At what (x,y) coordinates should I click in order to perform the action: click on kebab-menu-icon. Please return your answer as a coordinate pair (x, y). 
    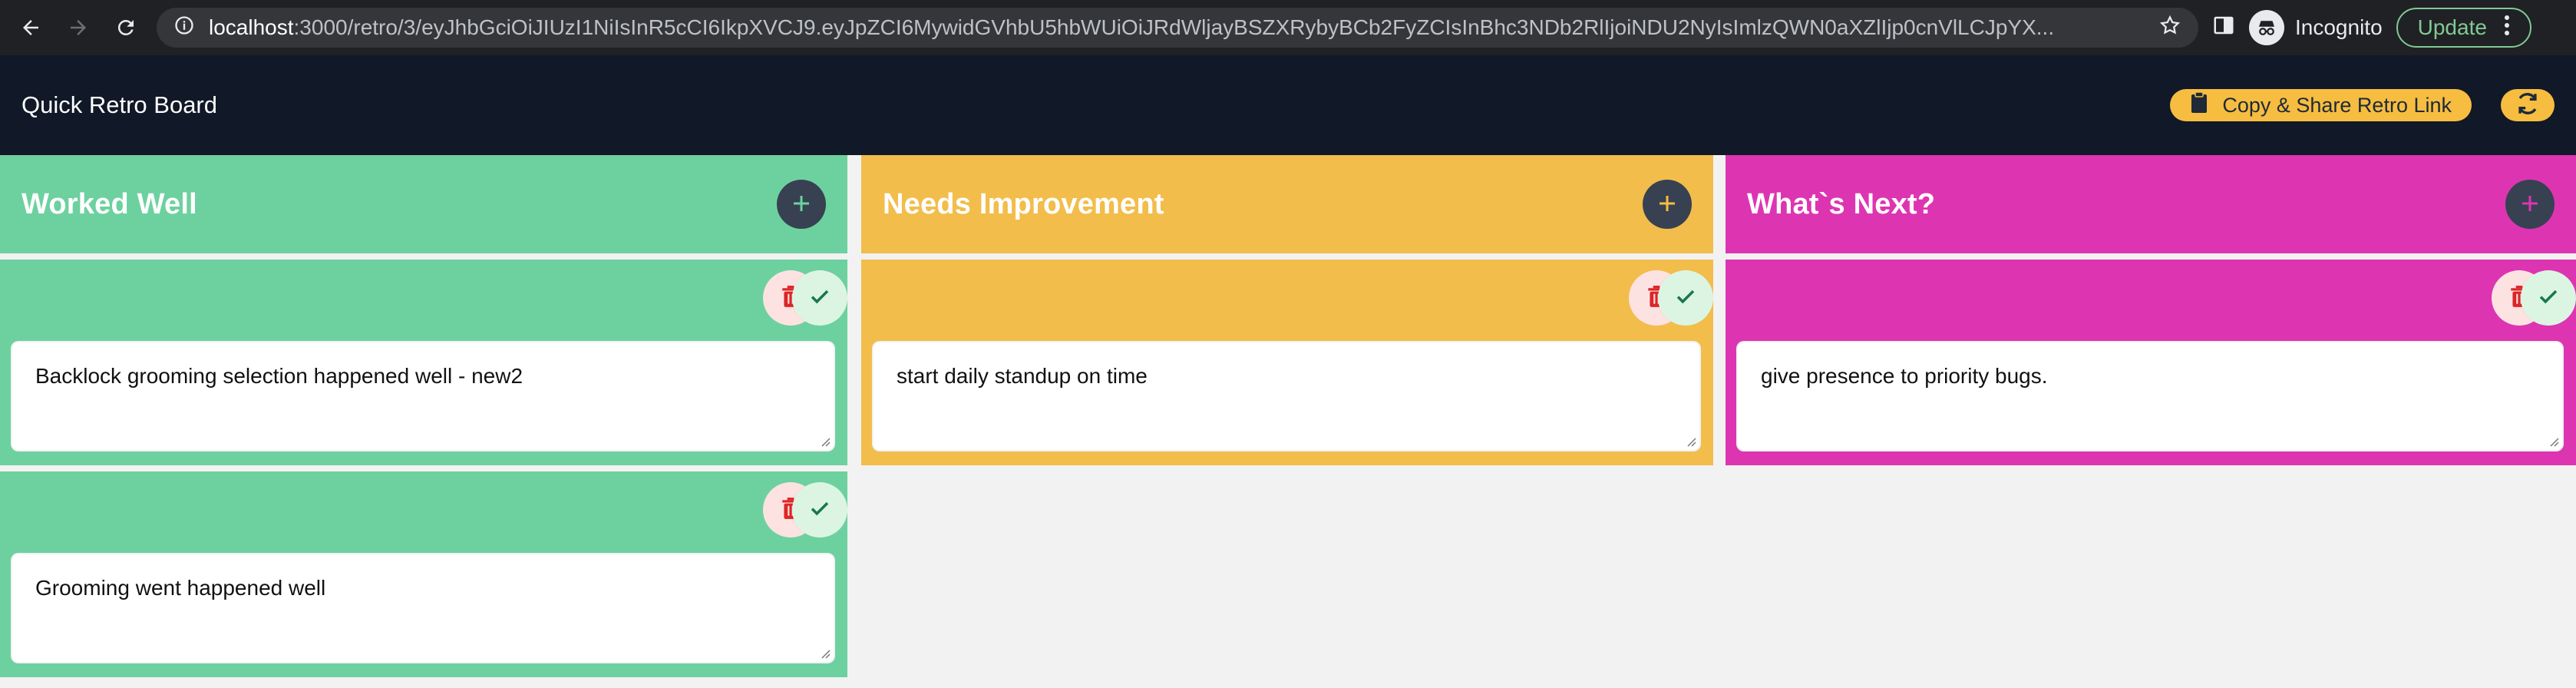
    Looking at the image, I should click on (2507, 28).